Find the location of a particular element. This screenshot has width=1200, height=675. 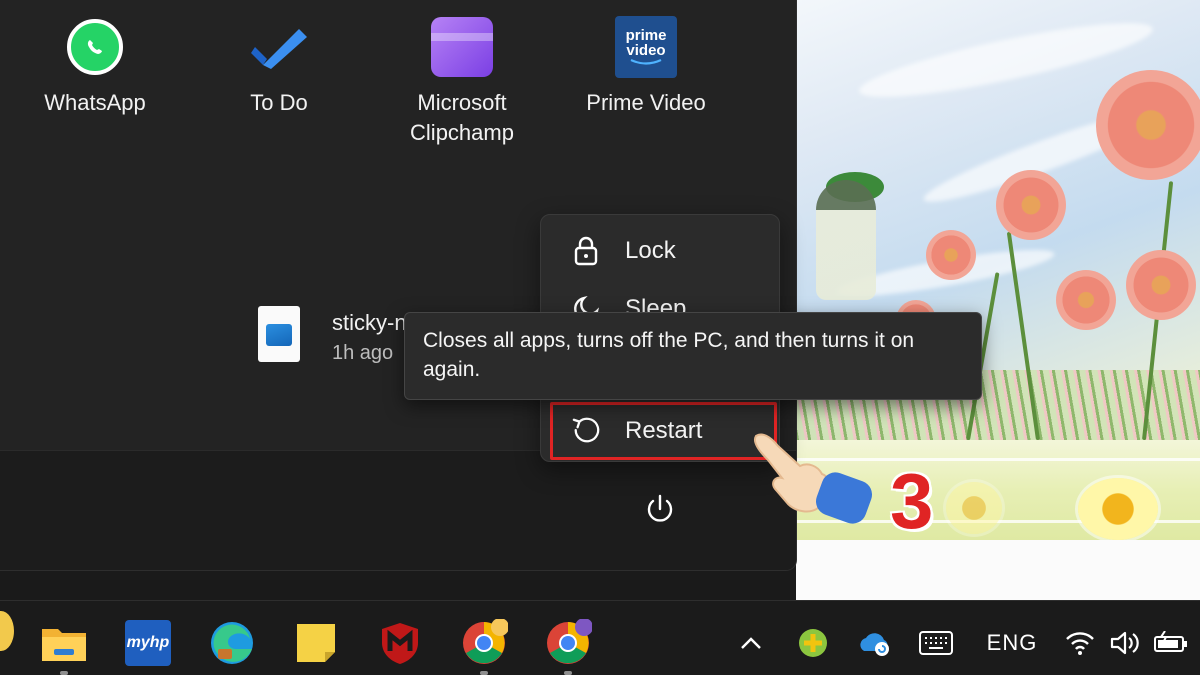

lock-icon is located at coordinates (586, 251).